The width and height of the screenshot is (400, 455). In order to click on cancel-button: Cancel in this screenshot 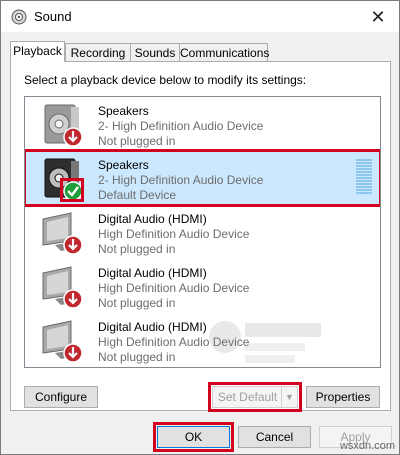, I will do `click(274, 437)`.